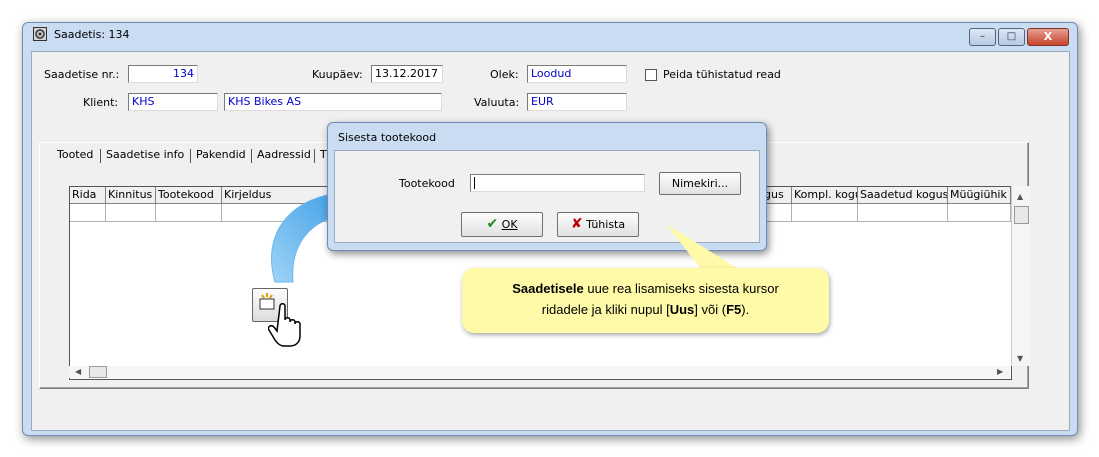  What do you see at coordinates (284, 325) in the screenshot?
I see `hand-cursor-icon` at bounding box center [284, 325].